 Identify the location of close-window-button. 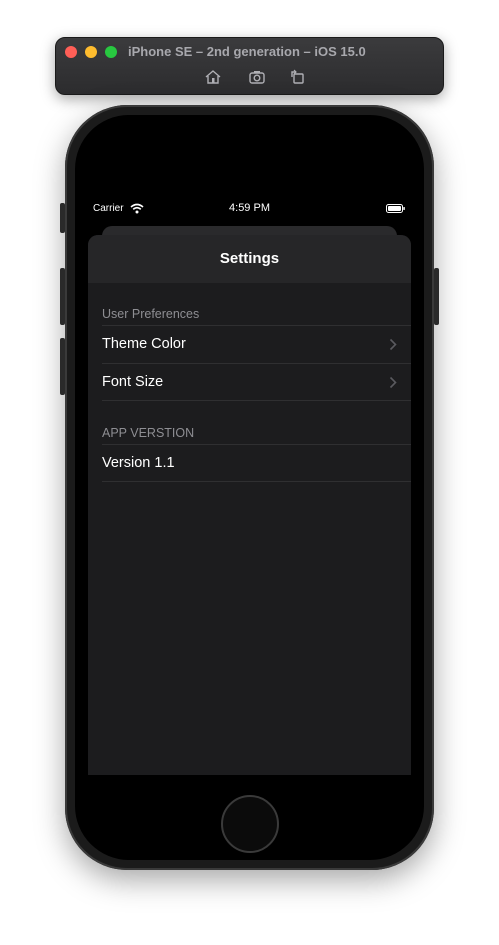
(71, 52).